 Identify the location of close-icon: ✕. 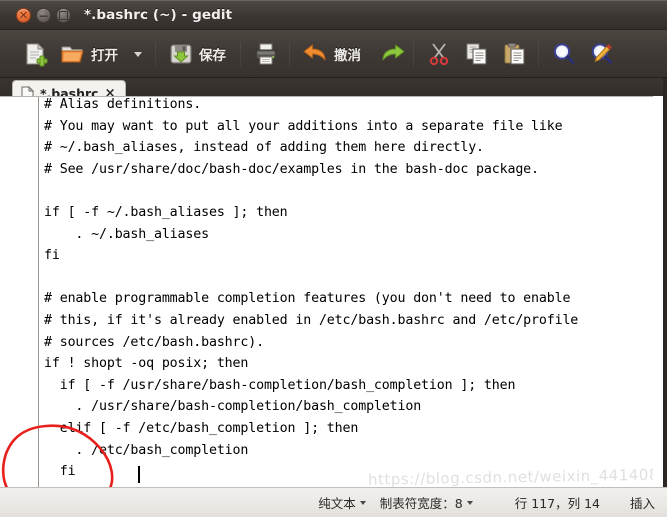
(23, 15).